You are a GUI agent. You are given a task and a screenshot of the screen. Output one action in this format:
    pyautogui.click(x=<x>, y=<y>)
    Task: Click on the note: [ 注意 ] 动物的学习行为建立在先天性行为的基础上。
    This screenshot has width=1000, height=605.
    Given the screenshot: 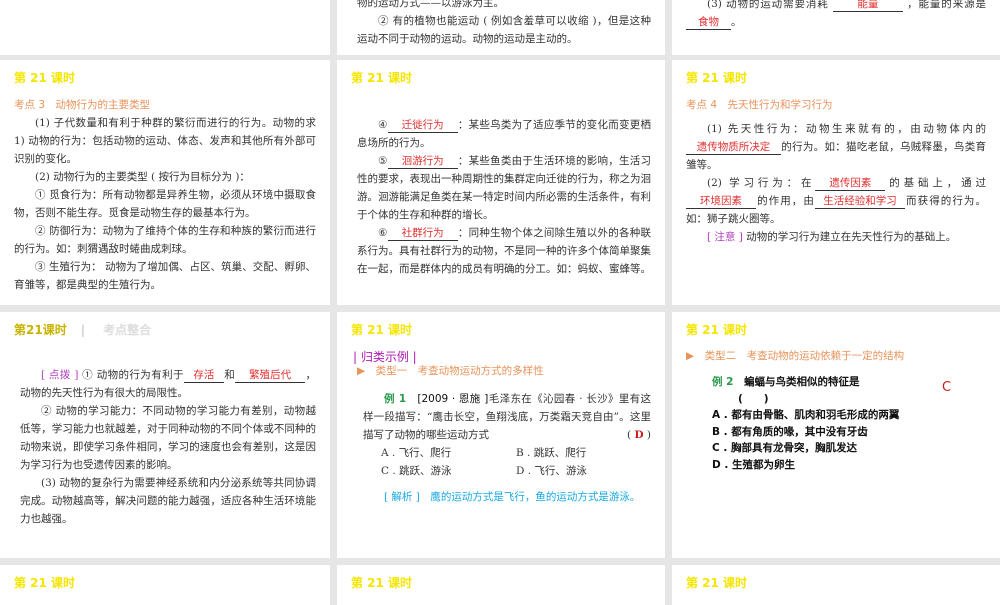 What is the action you would take?
    pyautogui.click(x=832, y=237)
    